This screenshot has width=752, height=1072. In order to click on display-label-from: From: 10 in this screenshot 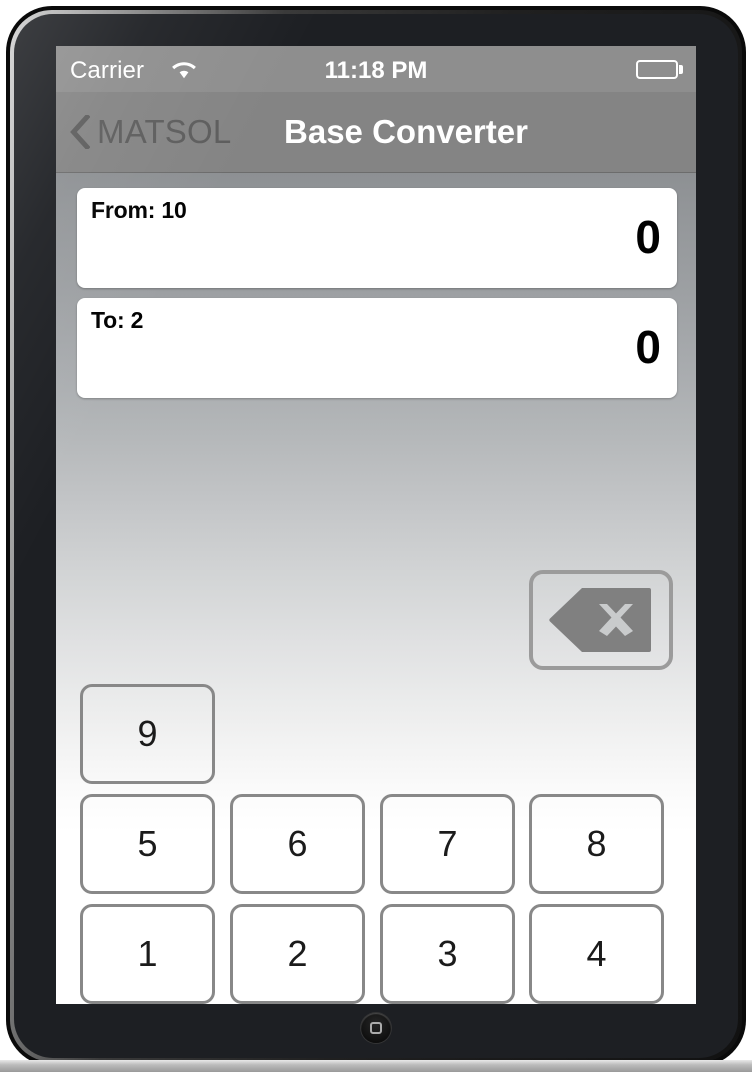, I will do `click(139, 210)`.